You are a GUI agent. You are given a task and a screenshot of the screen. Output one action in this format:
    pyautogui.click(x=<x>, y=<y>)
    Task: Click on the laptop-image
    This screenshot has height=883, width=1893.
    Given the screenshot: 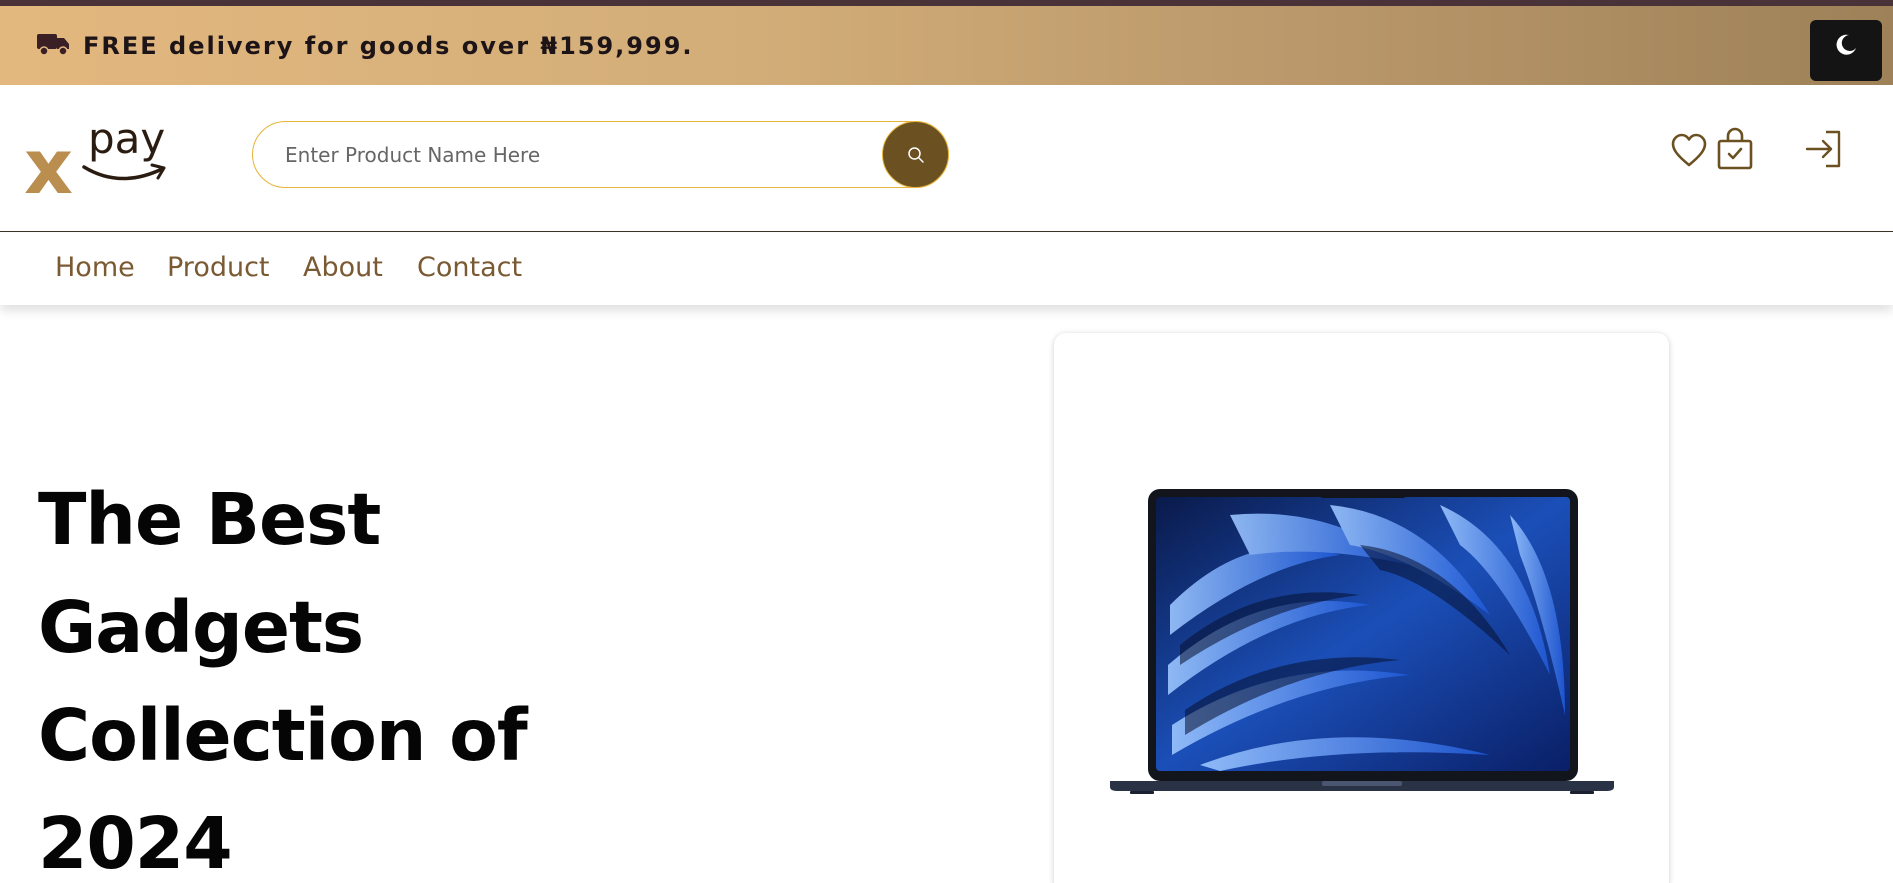 What is the action you would take?
    pyautogui.click(x=1362, y=641)
    